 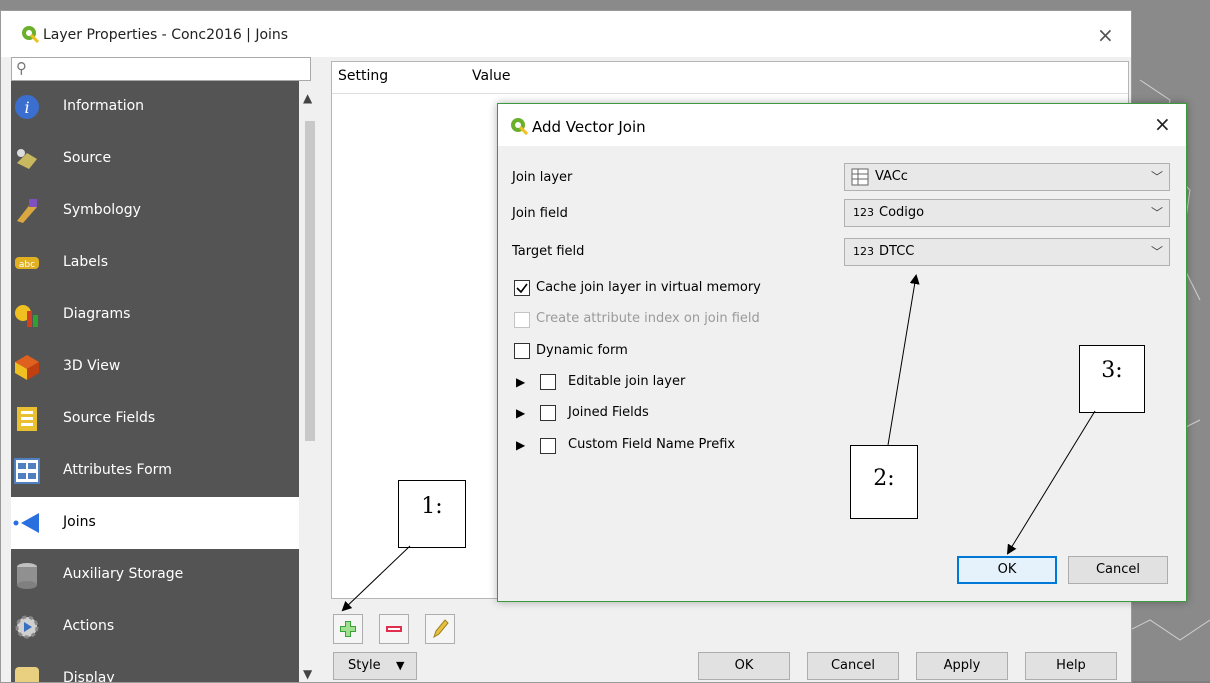 I want to click on joined-fields-checkbox, so click(x=548, y=413).